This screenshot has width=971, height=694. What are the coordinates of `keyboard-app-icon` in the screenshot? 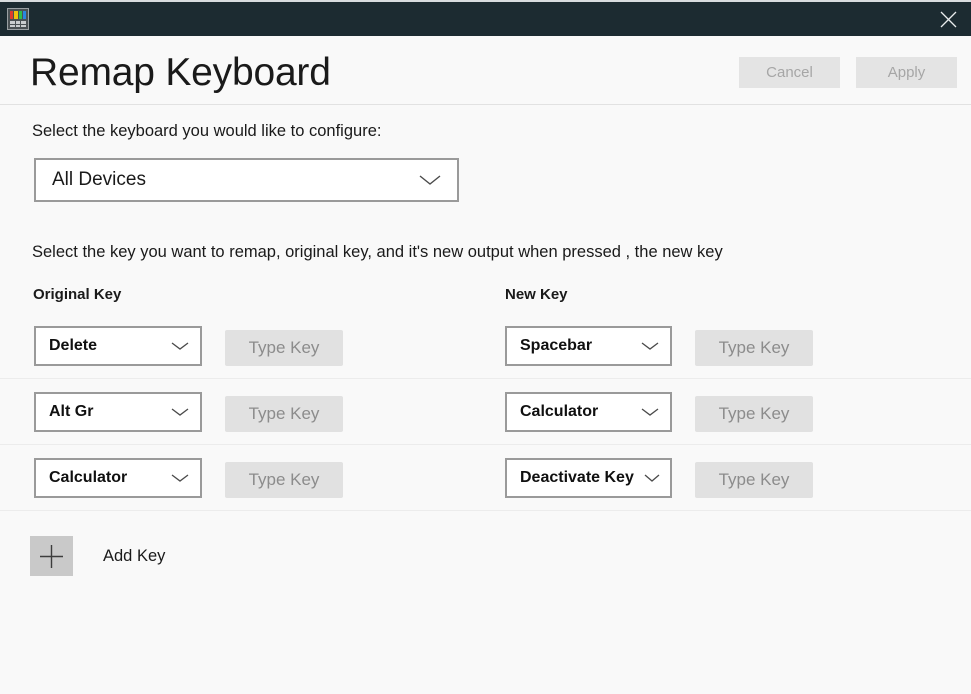 It's located at (18, 19).